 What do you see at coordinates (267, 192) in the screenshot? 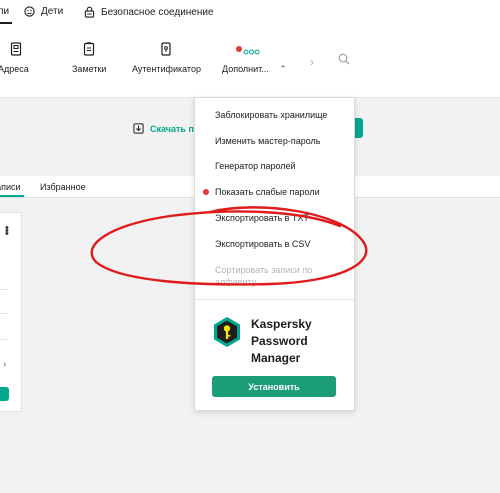
I see `menu-item-show-weak-passwords: Показать слабые пароли` at bounding box center [267, 192].